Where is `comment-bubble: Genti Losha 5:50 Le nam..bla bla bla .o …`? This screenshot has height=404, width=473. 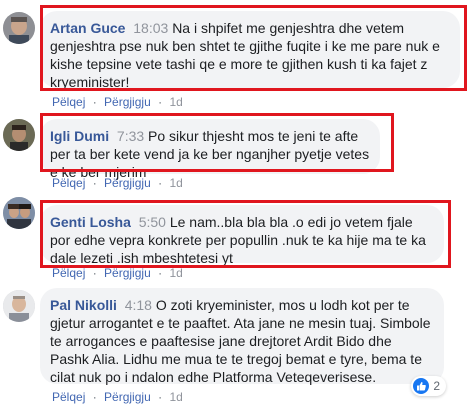 comment-bubble: Genti Losha 5:50 Le nam..bla bla bla .o … is located at coordinates (242, 235).